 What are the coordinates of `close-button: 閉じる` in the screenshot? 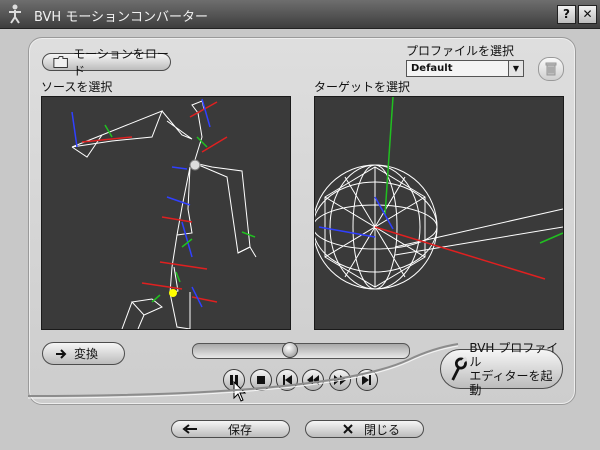 It's located at (364, 429).